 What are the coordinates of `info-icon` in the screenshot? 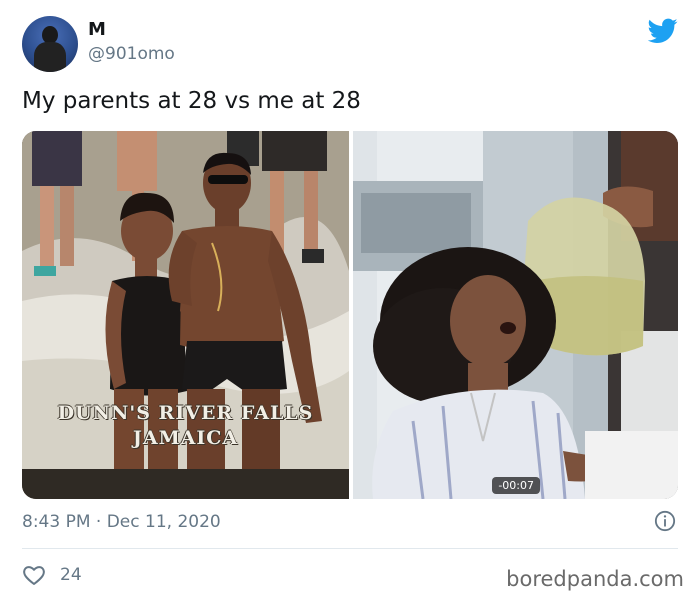 It's located at (665, 521).